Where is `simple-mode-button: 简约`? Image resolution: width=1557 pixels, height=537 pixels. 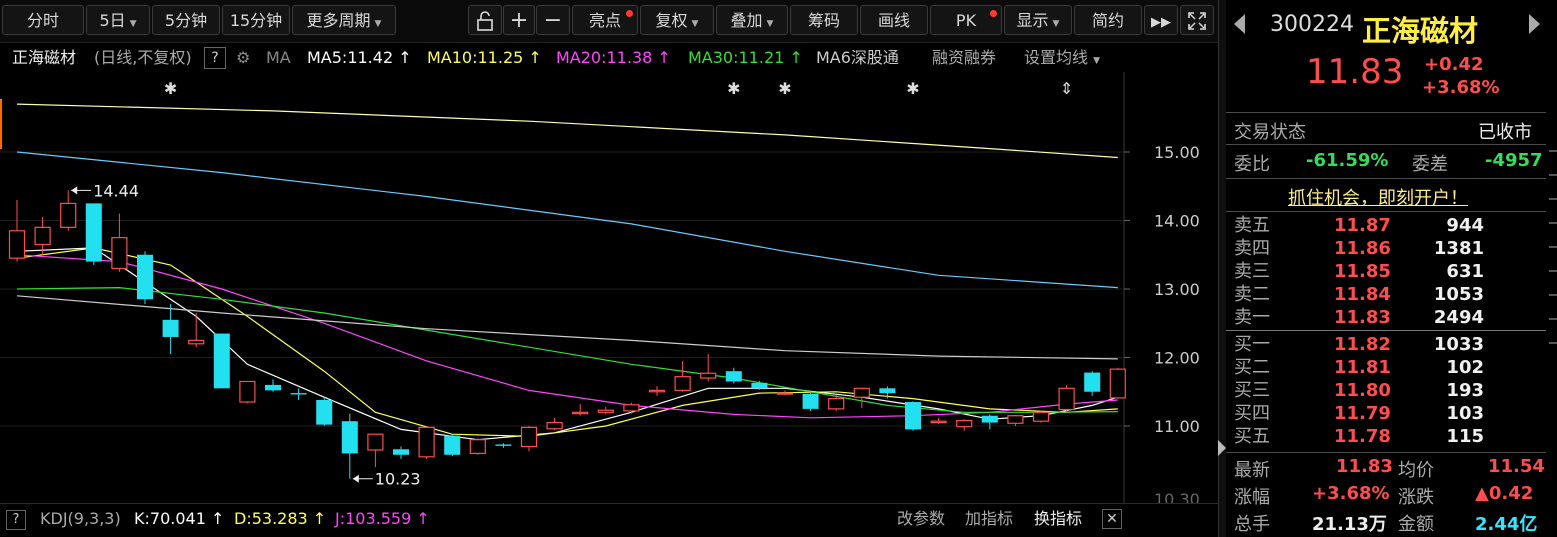
simple-mode-button: 简约 is located at coordinates (1108, 20).